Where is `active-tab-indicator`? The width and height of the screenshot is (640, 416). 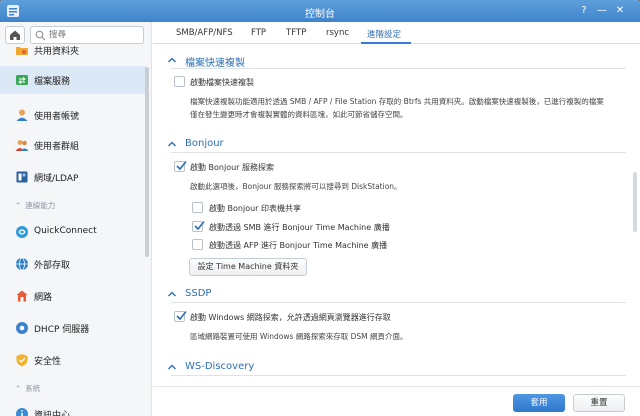 active-tab-indicator is located at coordinates (386, 43).